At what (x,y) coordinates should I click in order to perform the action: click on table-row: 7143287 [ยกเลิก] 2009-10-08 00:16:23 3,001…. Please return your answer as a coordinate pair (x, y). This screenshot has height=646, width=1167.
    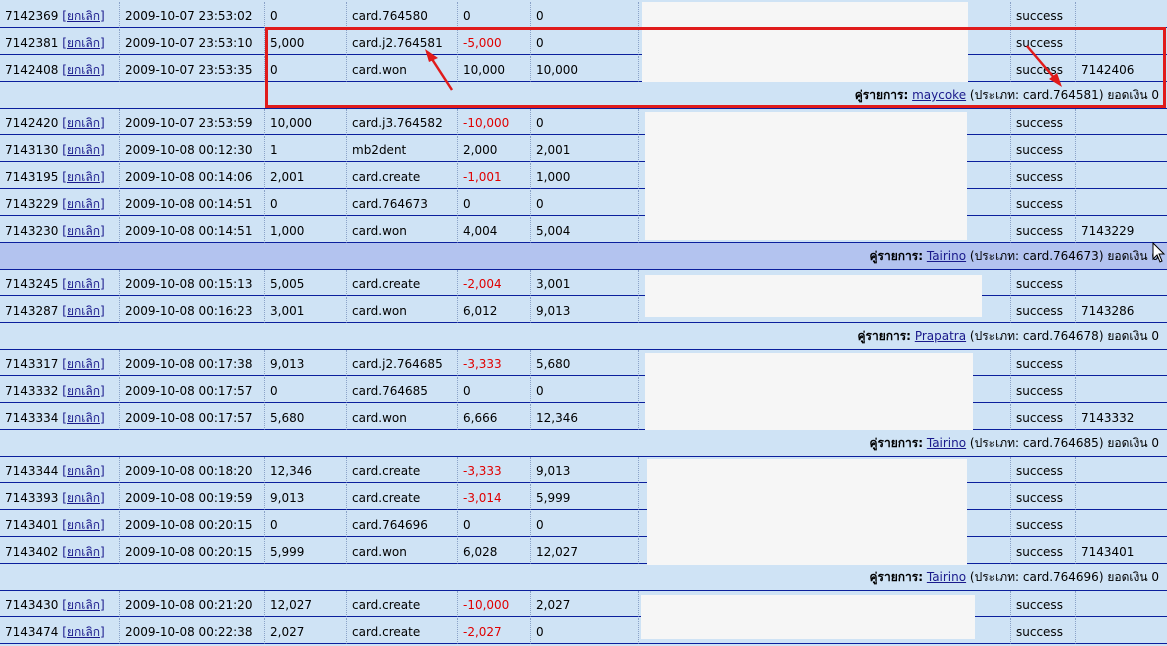
    Looking at the image, I should click on (583, 310).